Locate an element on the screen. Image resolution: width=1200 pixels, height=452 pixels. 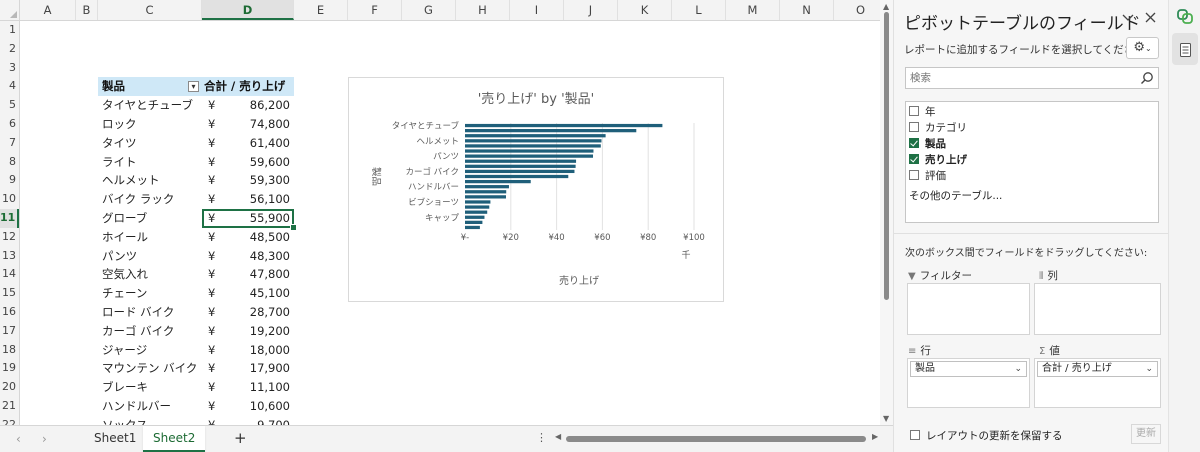
pivot-header-product: 製品 is located at coordinates (150, 87).